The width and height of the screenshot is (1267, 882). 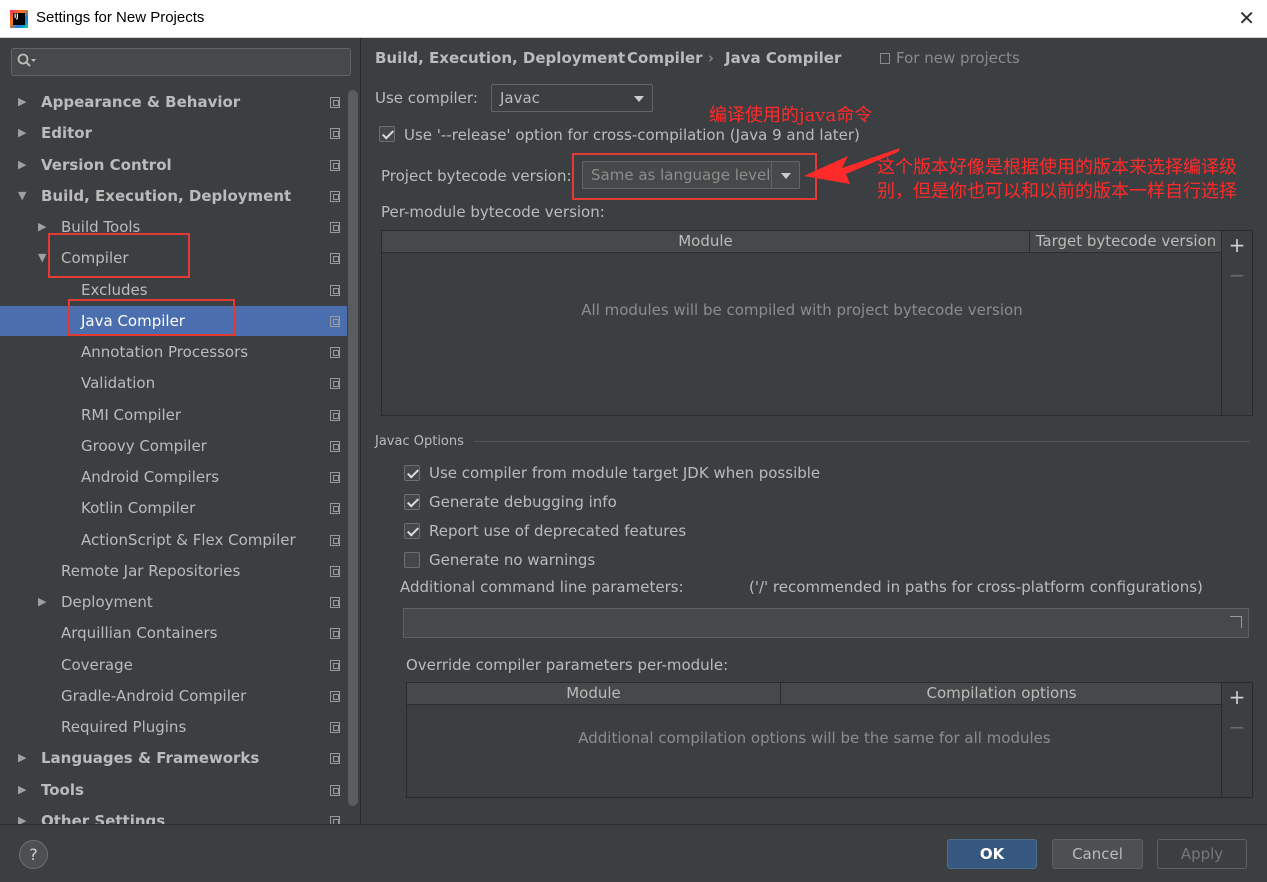 What do you see at coordinates (150, 758) in the screenshot?
I see `tree-item-label: Languages & Frameworks` at bounding box center [150, 758].